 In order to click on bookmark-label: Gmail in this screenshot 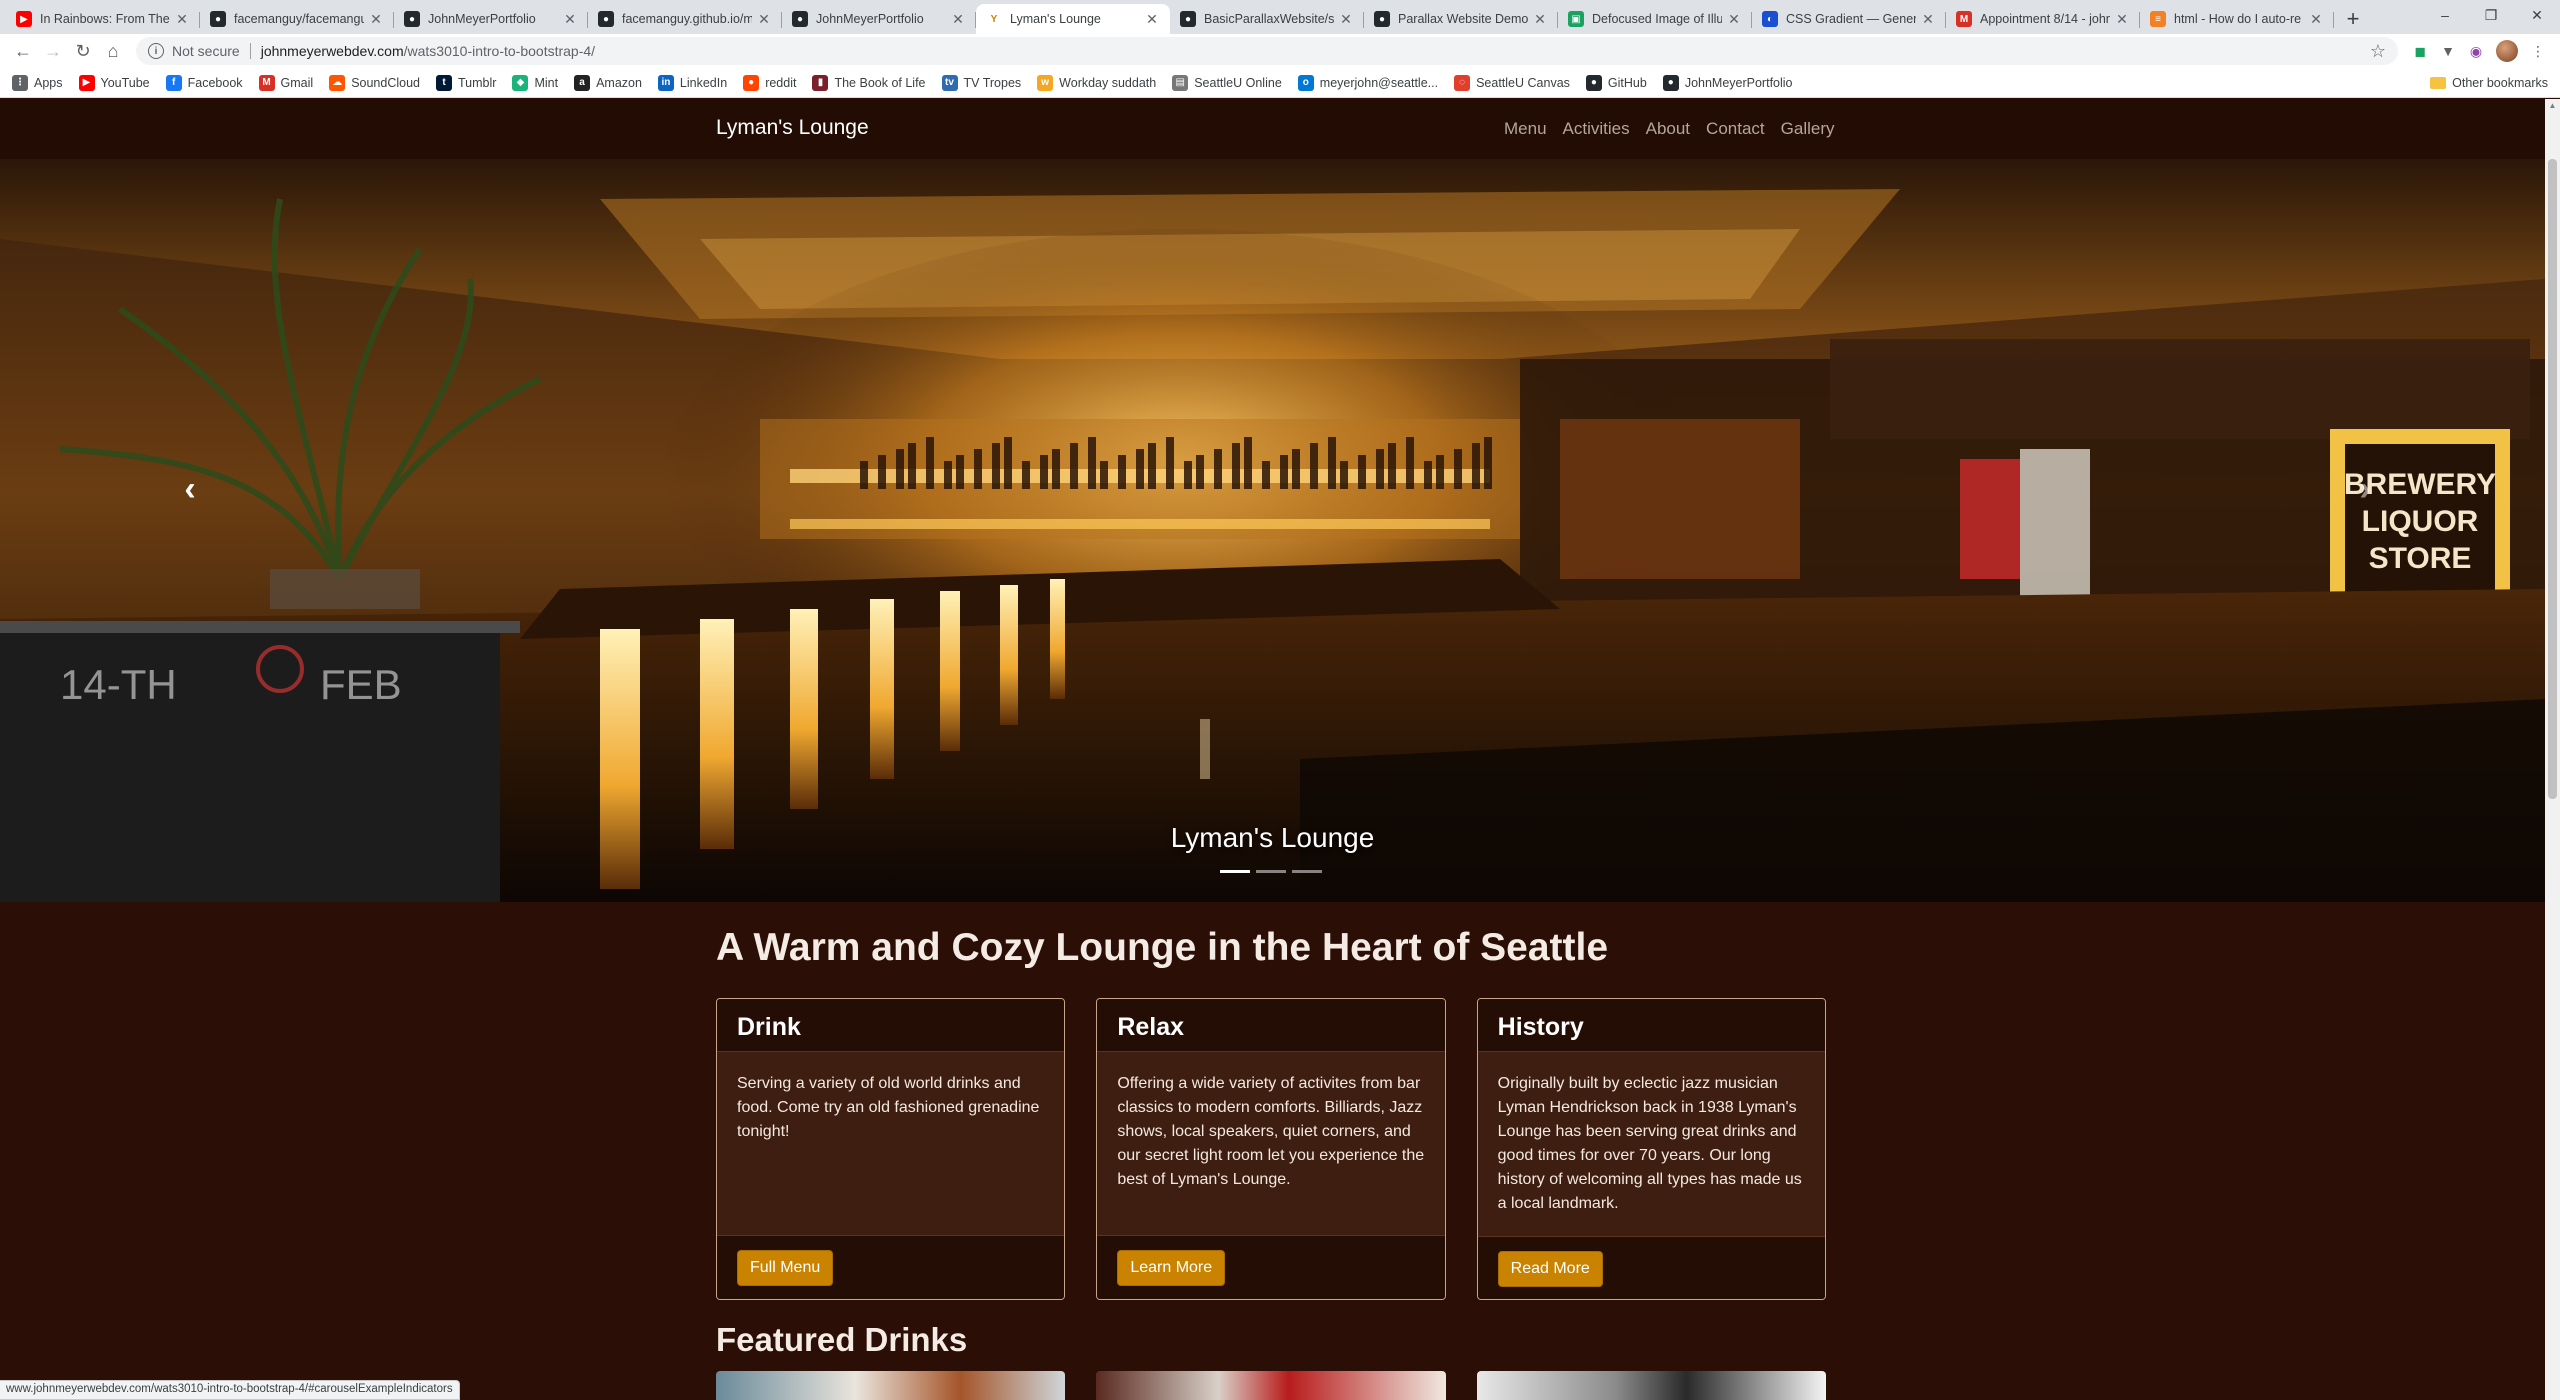, I will do `click(297, 82)`.